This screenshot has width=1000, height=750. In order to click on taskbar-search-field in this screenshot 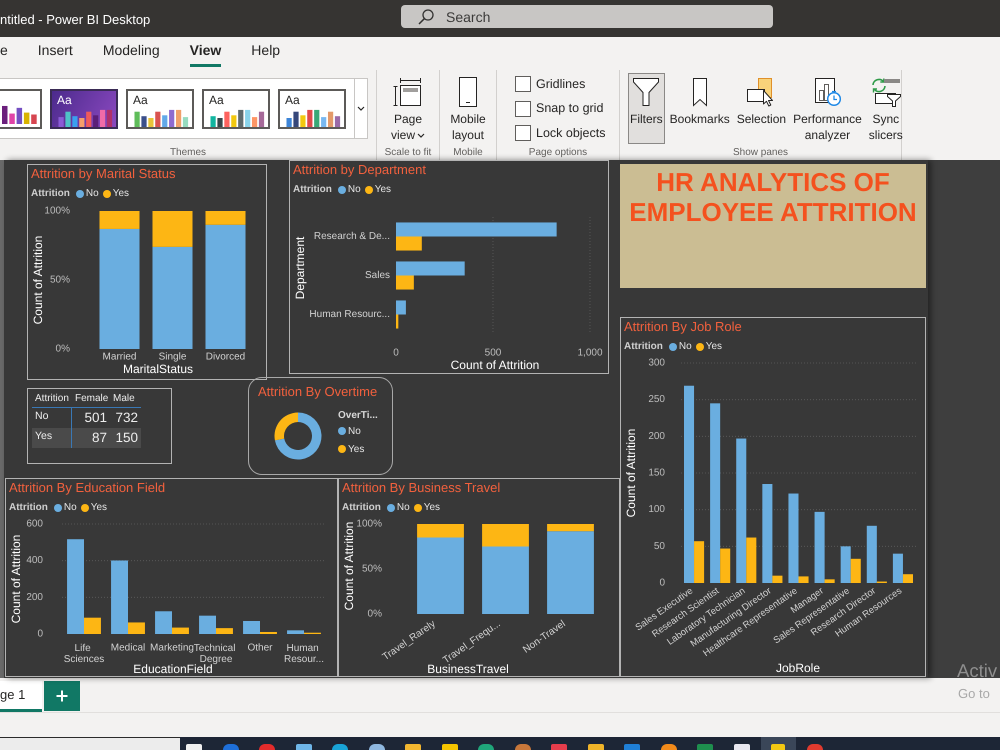, I will do `click(90, 743)`.